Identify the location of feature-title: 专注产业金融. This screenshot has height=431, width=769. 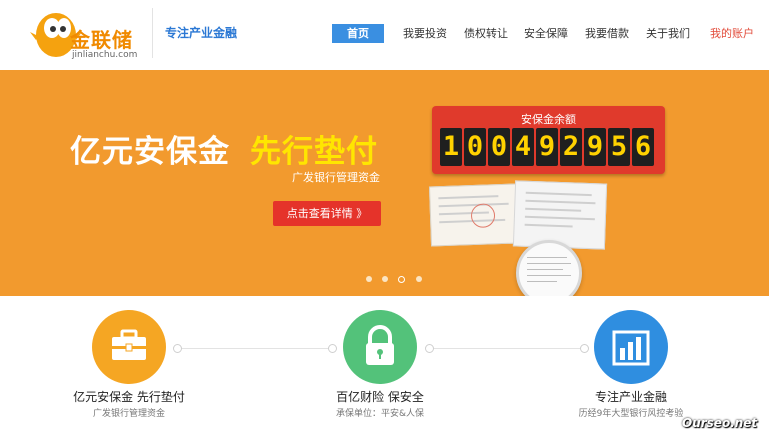
(630, 397).